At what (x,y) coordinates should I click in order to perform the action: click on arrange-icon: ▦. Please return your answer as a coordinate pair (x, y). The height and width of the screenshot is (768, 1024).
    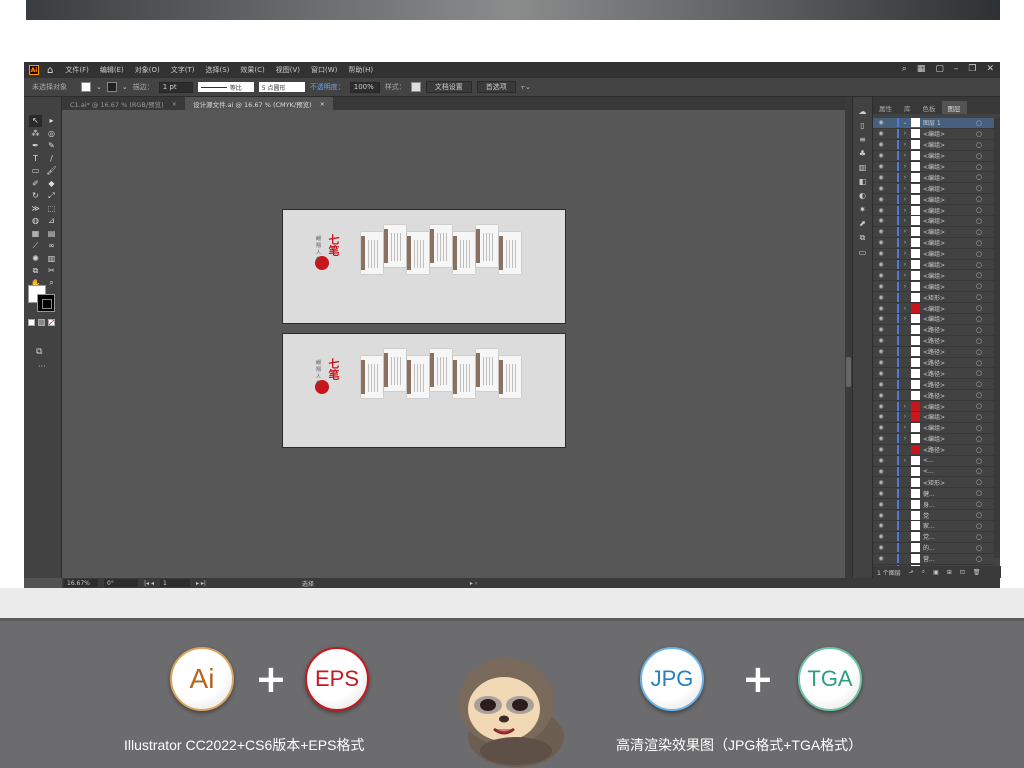
    Looking at the image, I should click on (921, 69).